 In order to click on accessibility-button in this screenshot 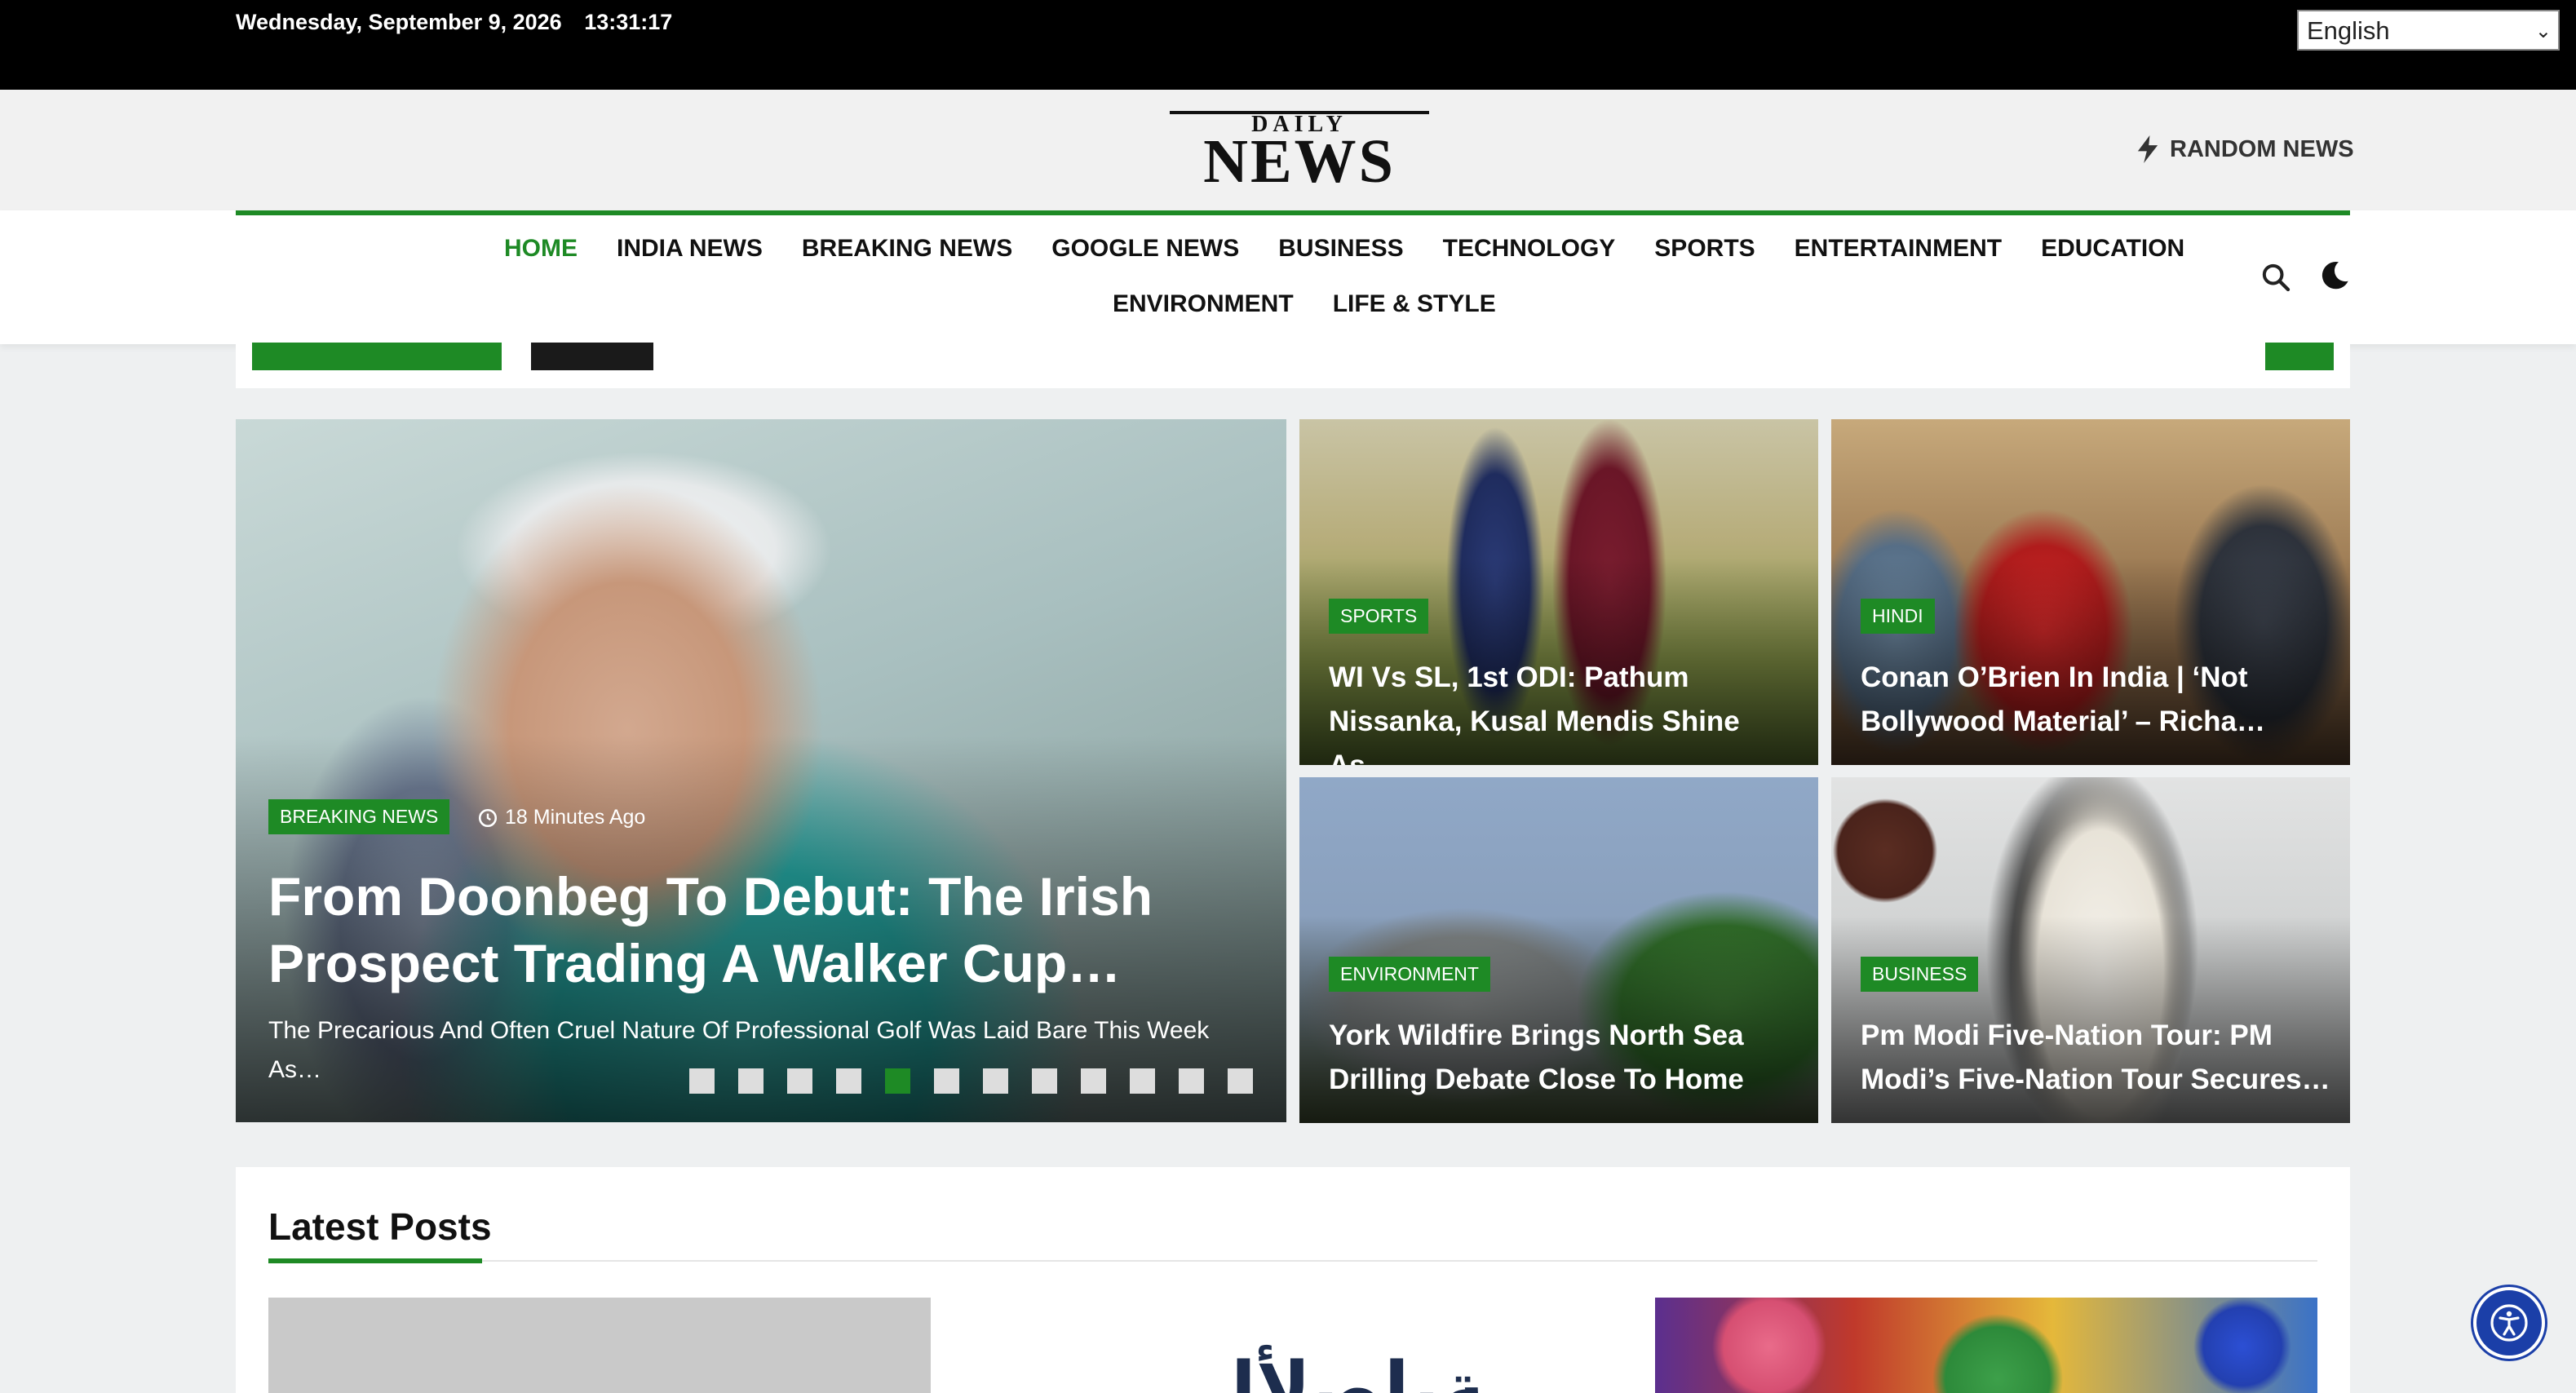, I will do `click(2509, 1323)`.